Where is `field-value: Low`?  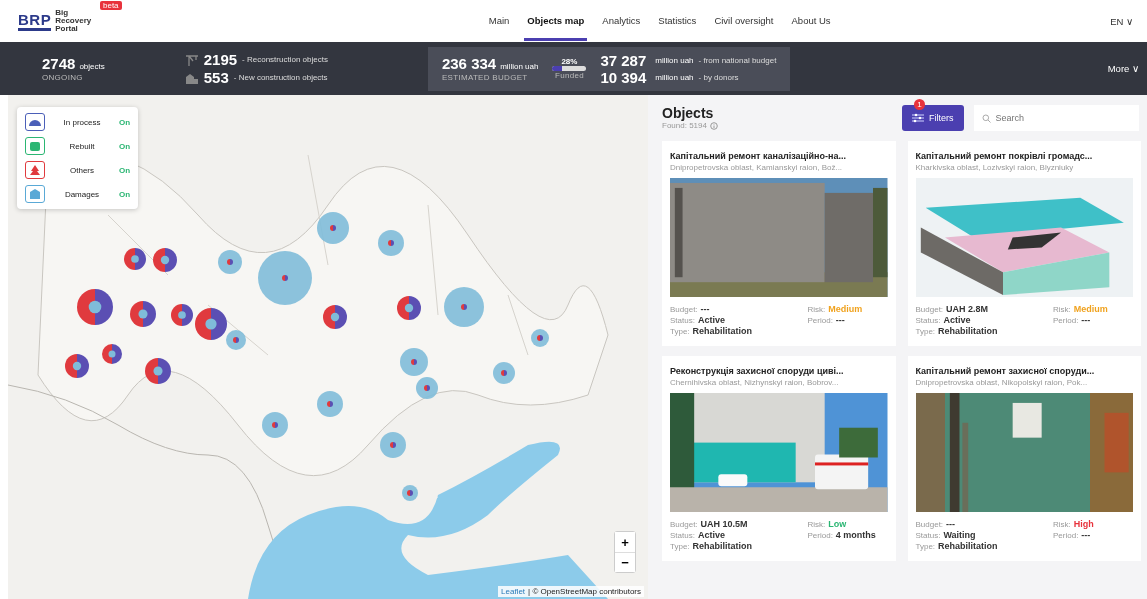
field-value: Low is located at coordinates (837, 524).